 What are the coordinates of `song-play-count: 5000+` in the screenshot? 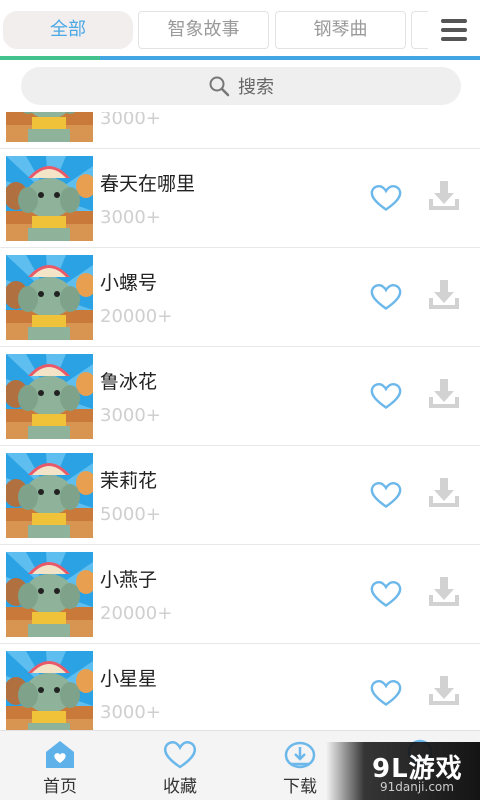 It's located at (130, 514).